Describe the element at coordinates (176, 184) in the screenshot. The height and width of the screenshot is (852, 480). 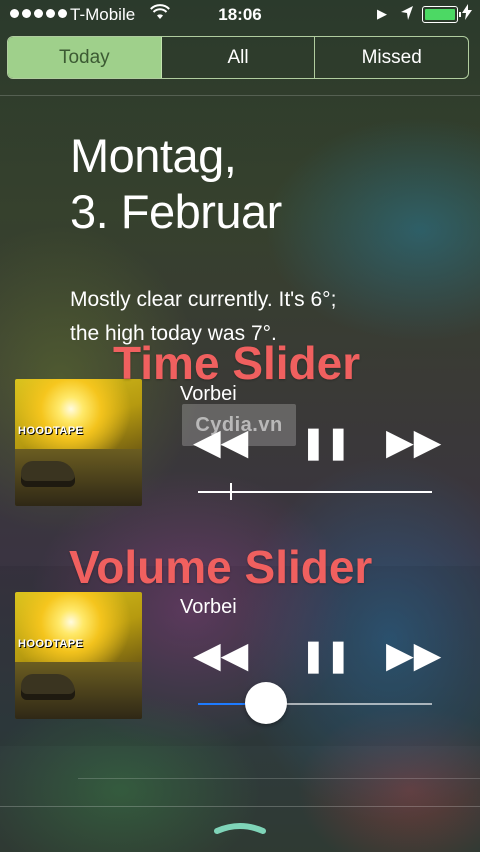
I see `today-date: Montag, 3. Februar` at that location.